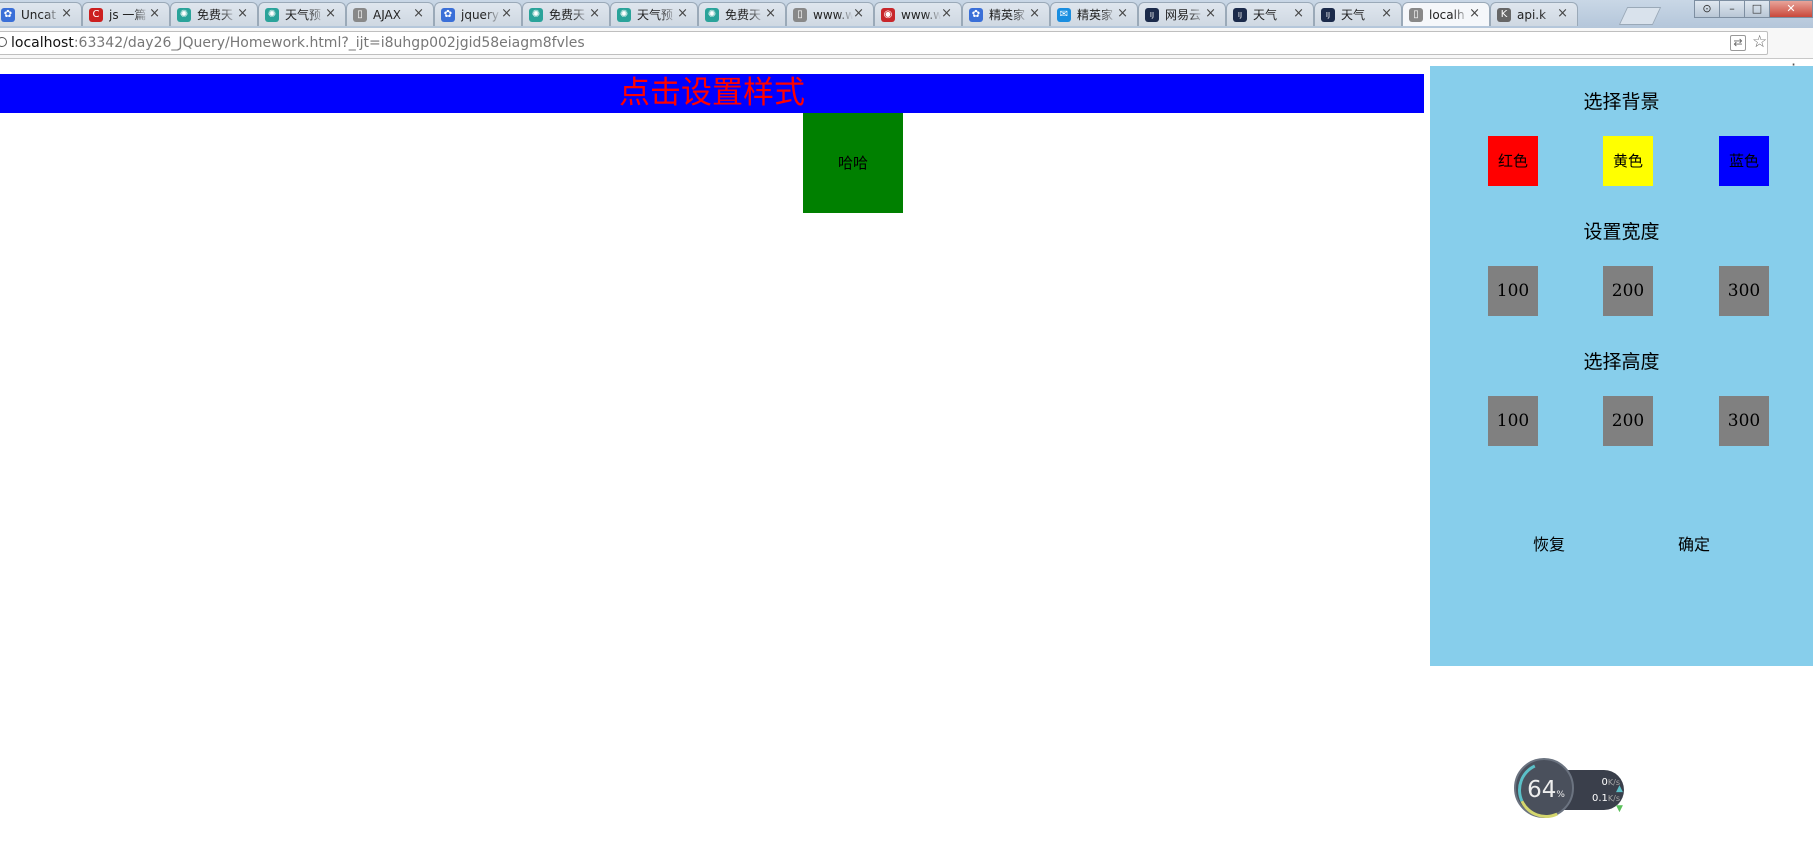  I want to click on url-host: localhost, so click(42, 43).